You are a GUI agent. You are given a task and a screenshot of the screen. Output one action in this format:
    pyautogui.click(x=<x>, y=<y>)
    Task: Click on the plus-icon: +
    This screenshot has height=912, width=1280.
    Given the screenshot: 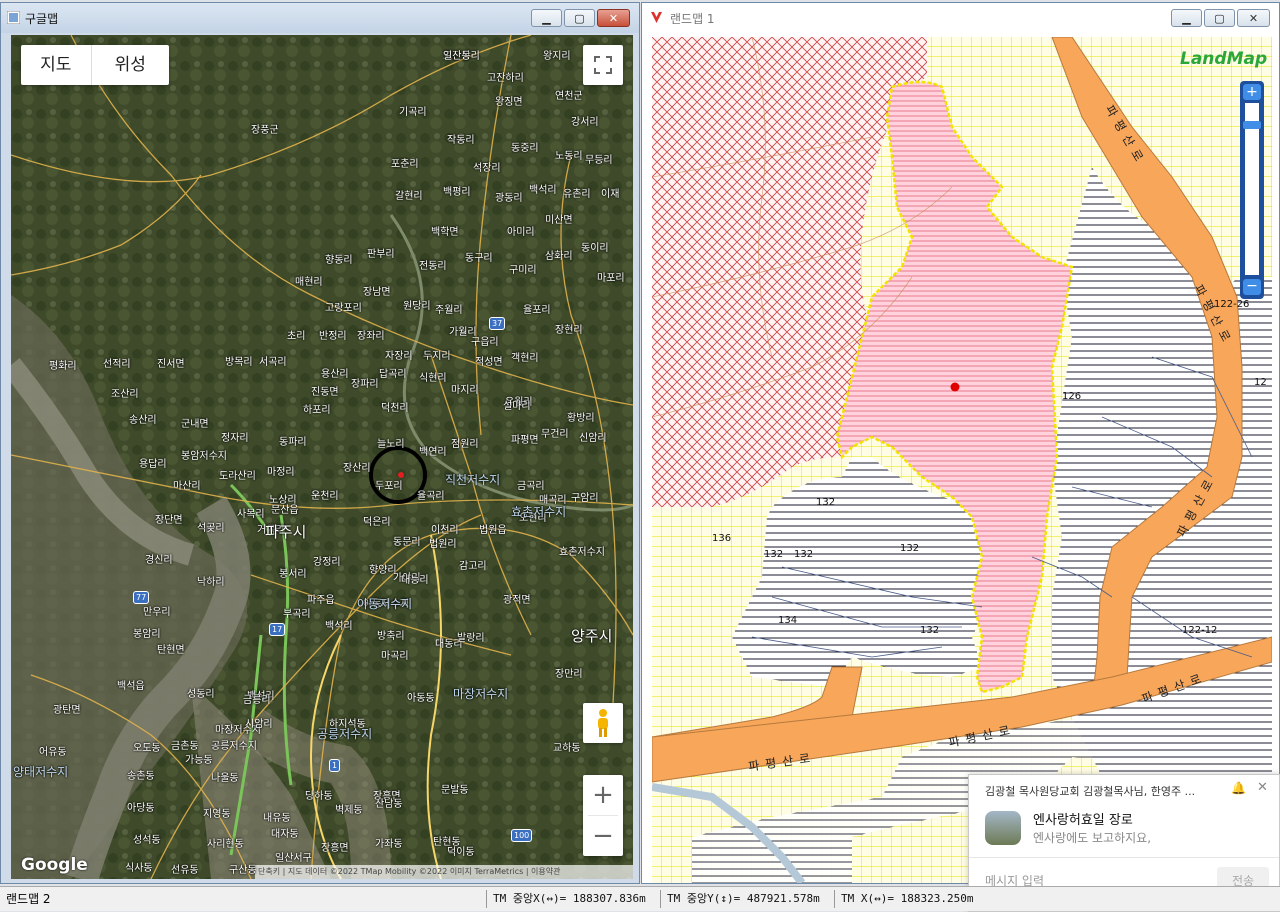 What is the action you would take?
    pyautogui.click(x=1252, y=92)
    